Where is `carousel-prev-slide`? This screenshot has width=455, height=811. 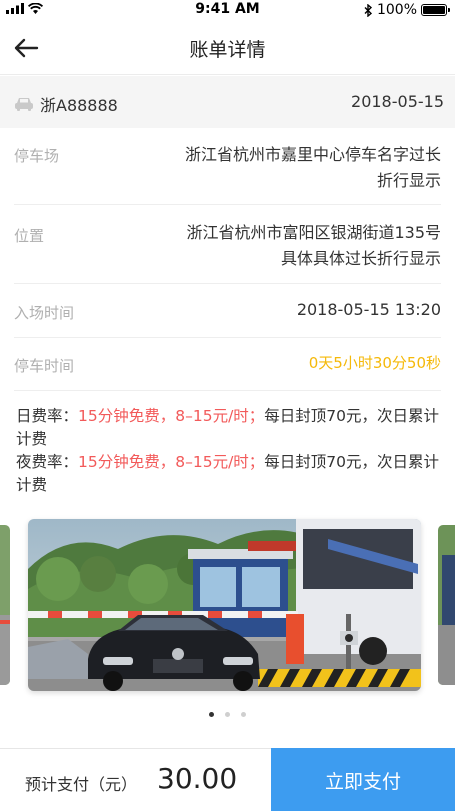
carousel-prev-slide is located at coordinates (5, 605).